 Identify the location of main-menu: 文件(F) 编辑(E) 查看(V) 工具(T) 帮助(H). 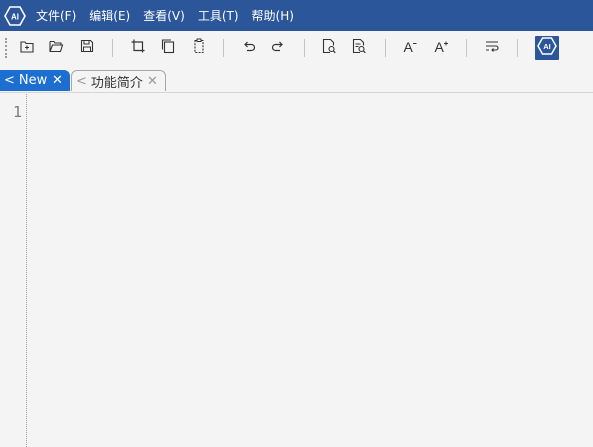
(171, 15).